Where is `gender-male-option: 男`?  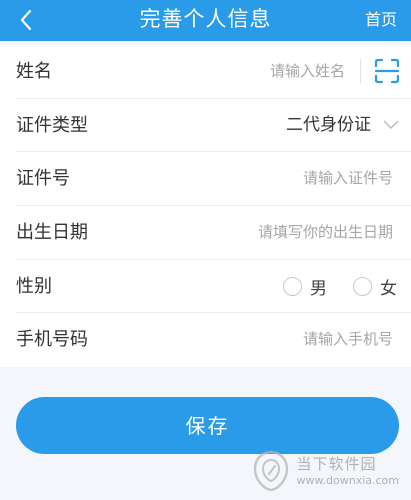
gender-male-option: 男 is located at coordinates (305, 287).